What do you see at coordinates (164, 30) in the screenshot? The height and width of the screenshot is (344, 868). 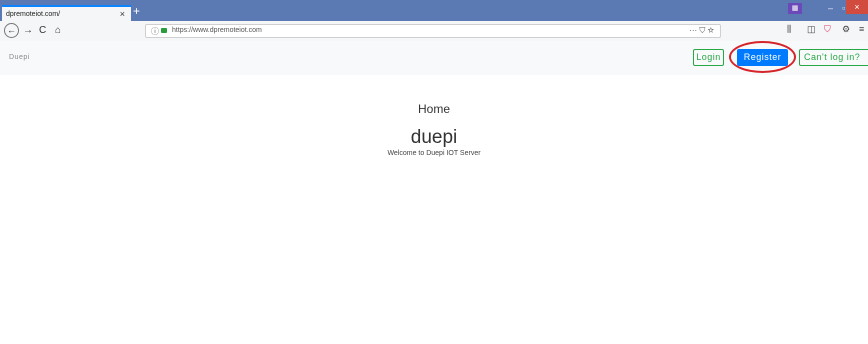 I see `lock-icon` at bounding box center [164, 30].